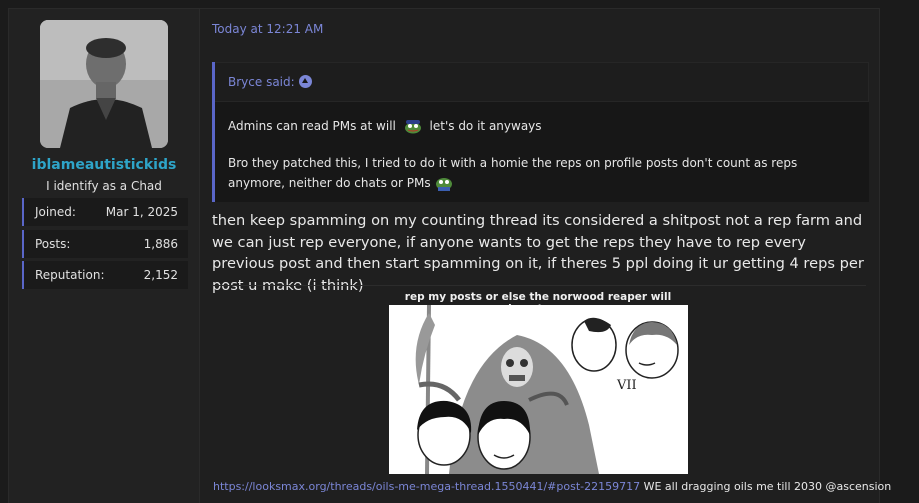 This screenshot has width=919, height=503. What do you see at coordinates (267, 29) in the screenshot?
I see `post-timestamp: Today at 12:21 AM` at bounding box center [267, 29].